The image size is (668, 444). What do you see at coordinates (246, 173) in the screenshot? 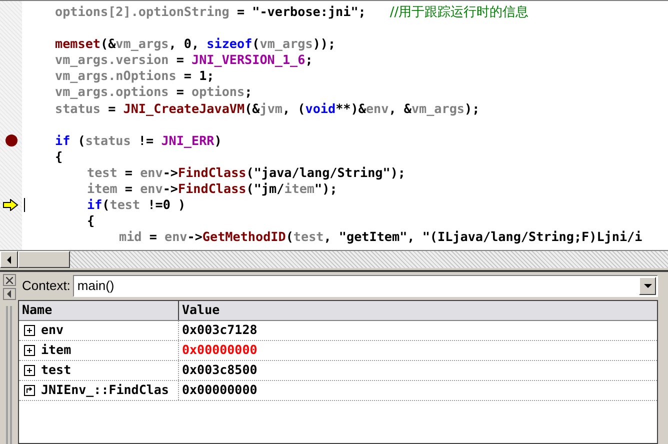
I see `code-line: test = env->FindClass("java/lang/String");` at bounding box center [246, 173].